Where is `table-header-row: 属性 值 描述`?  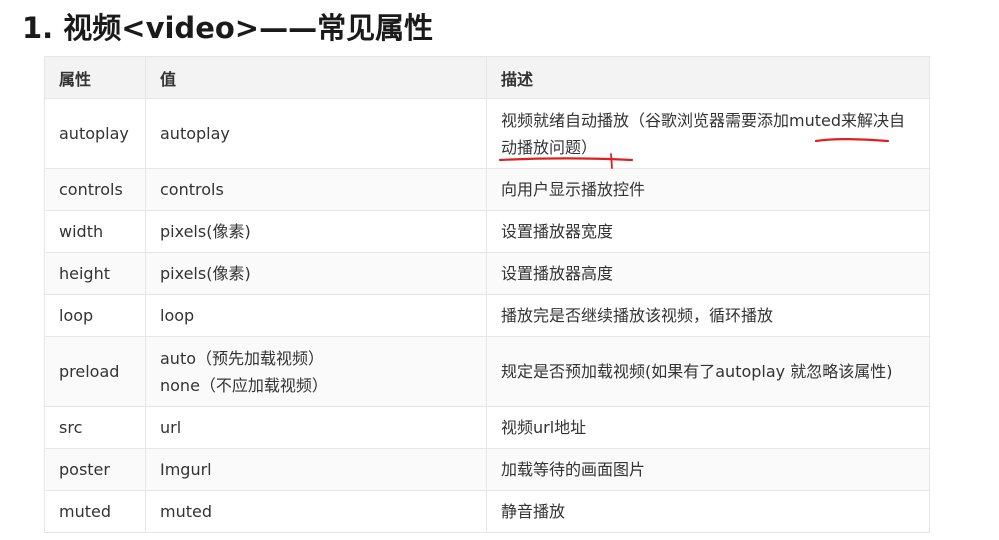
table-header-row: 属性 值 描述 is located at coordinates (487, 77).